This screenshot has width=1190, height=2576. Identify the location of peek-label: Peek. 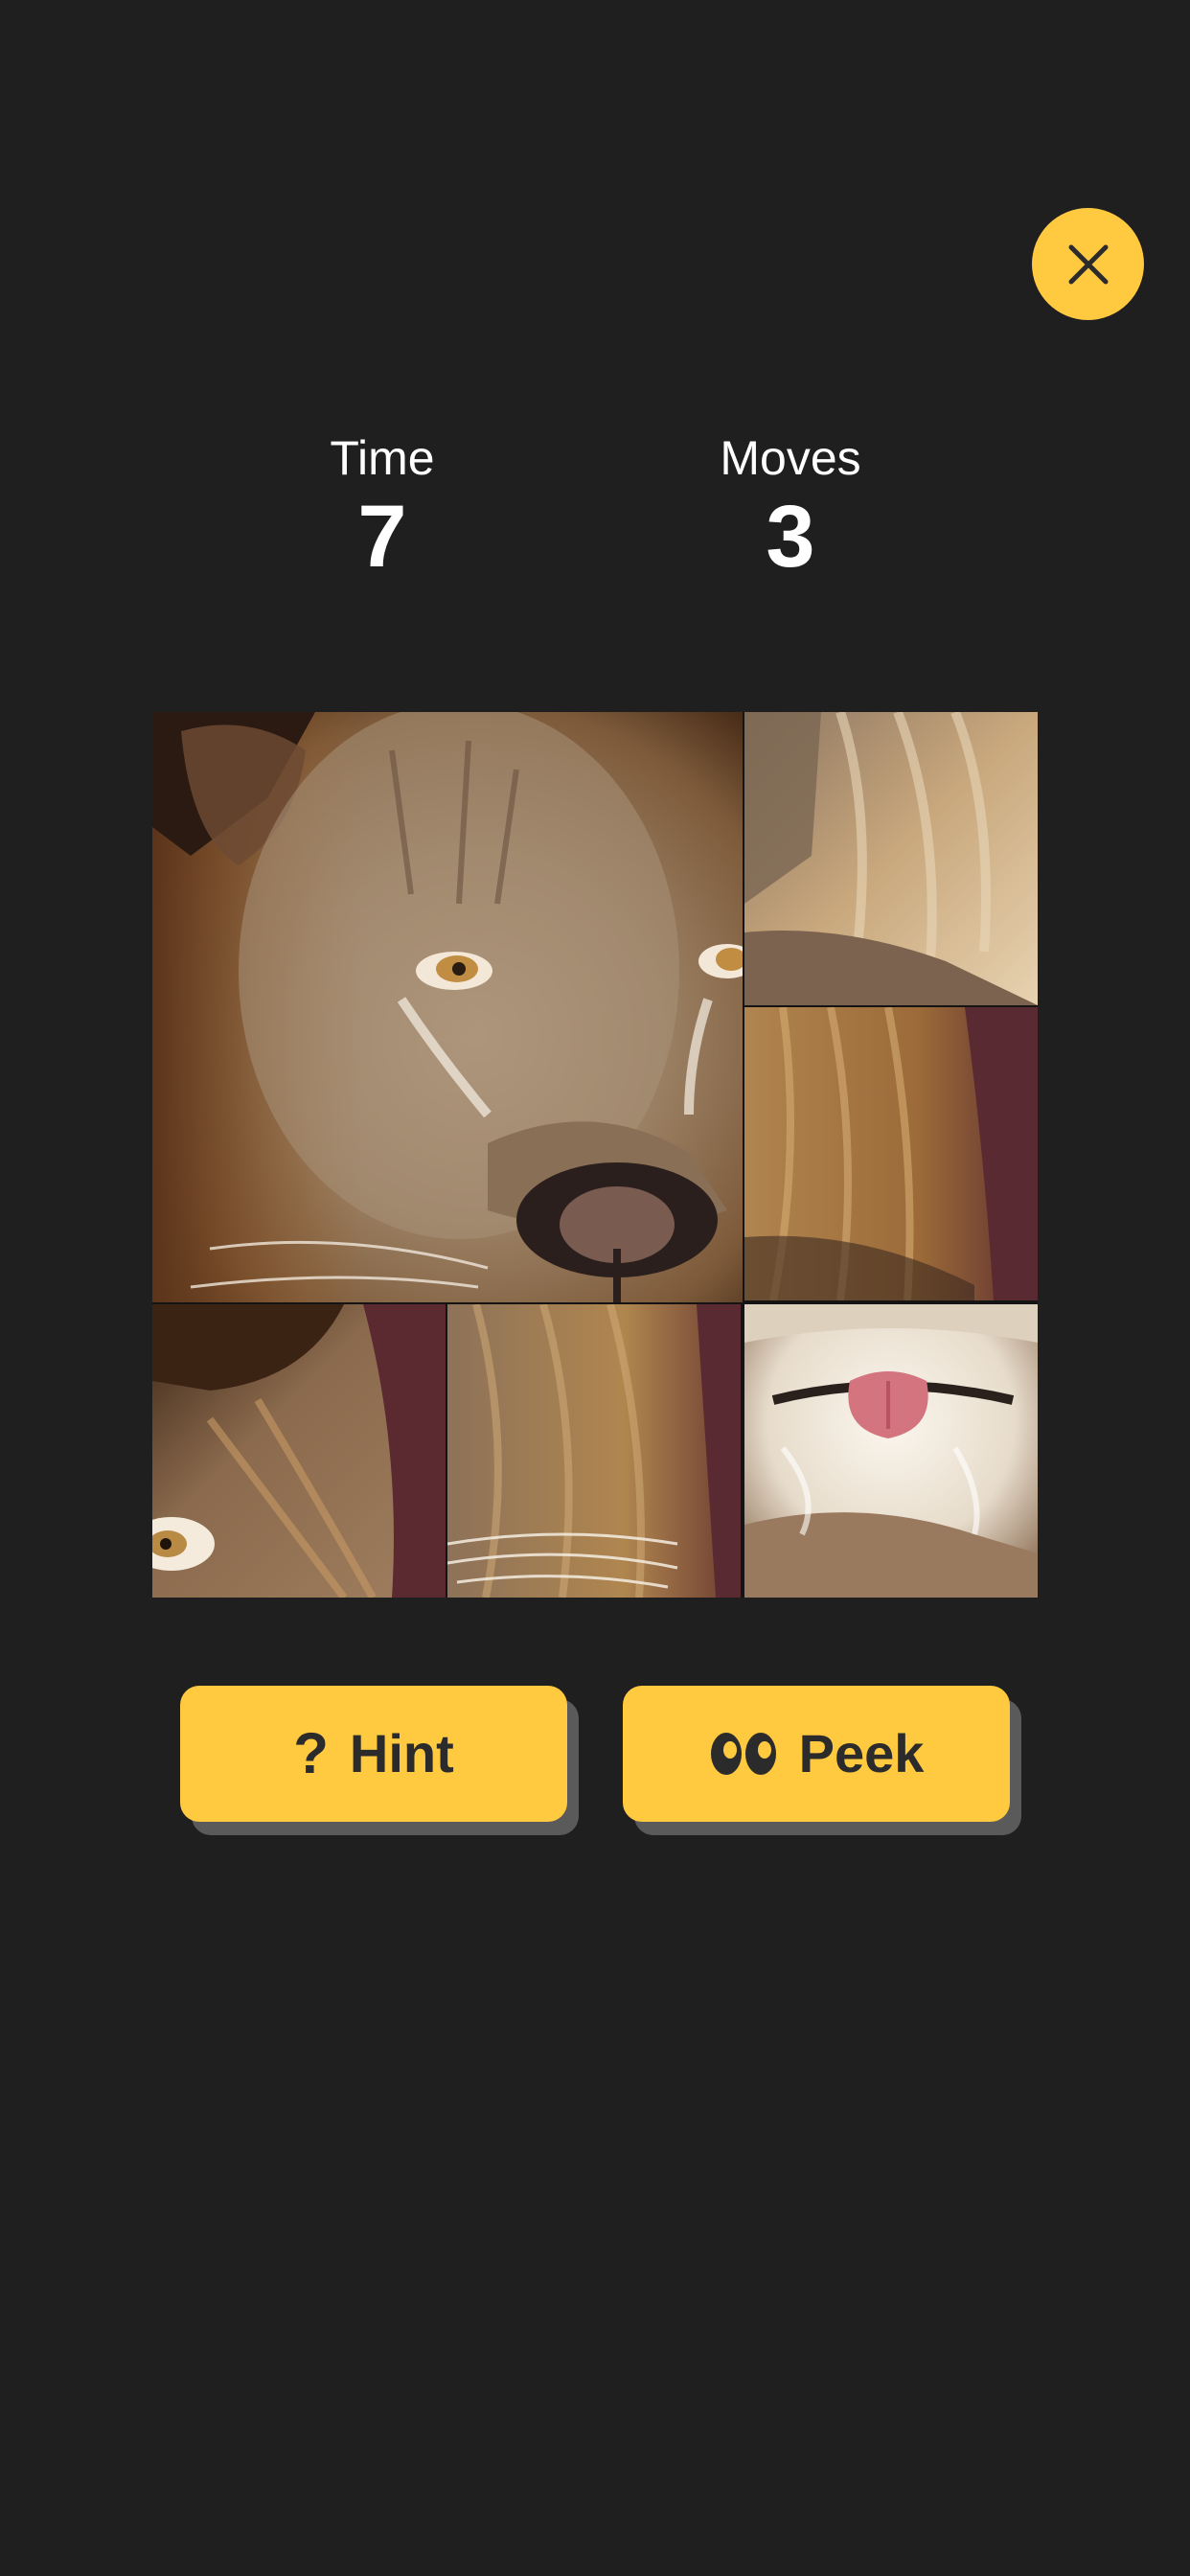
(862, 1753).